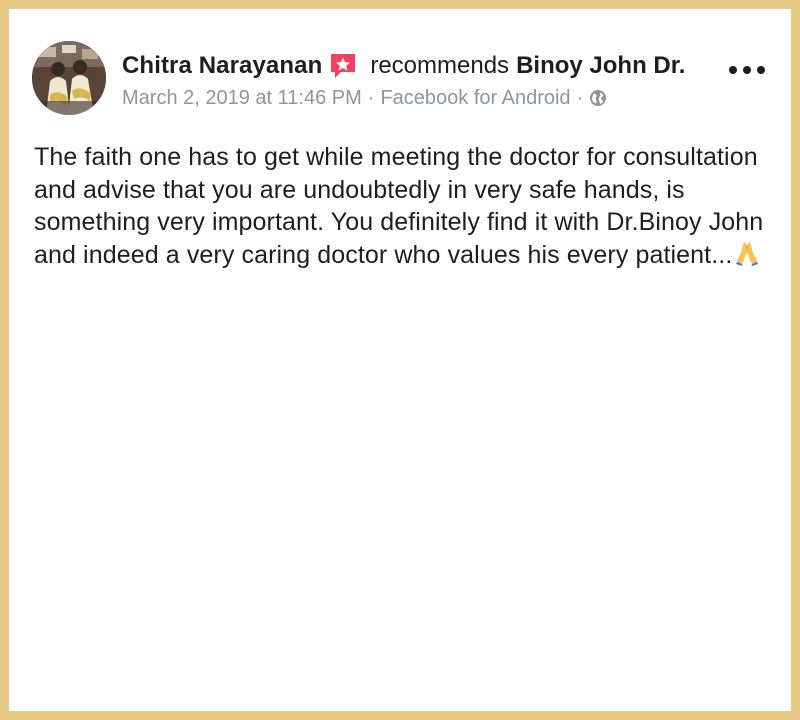 This screenshot has height=720, width=800. What do you see at coordinates (222, 66) in the screenshot?
I see `author-name: Chitra Narayanan` at bounding box center [222, 66].